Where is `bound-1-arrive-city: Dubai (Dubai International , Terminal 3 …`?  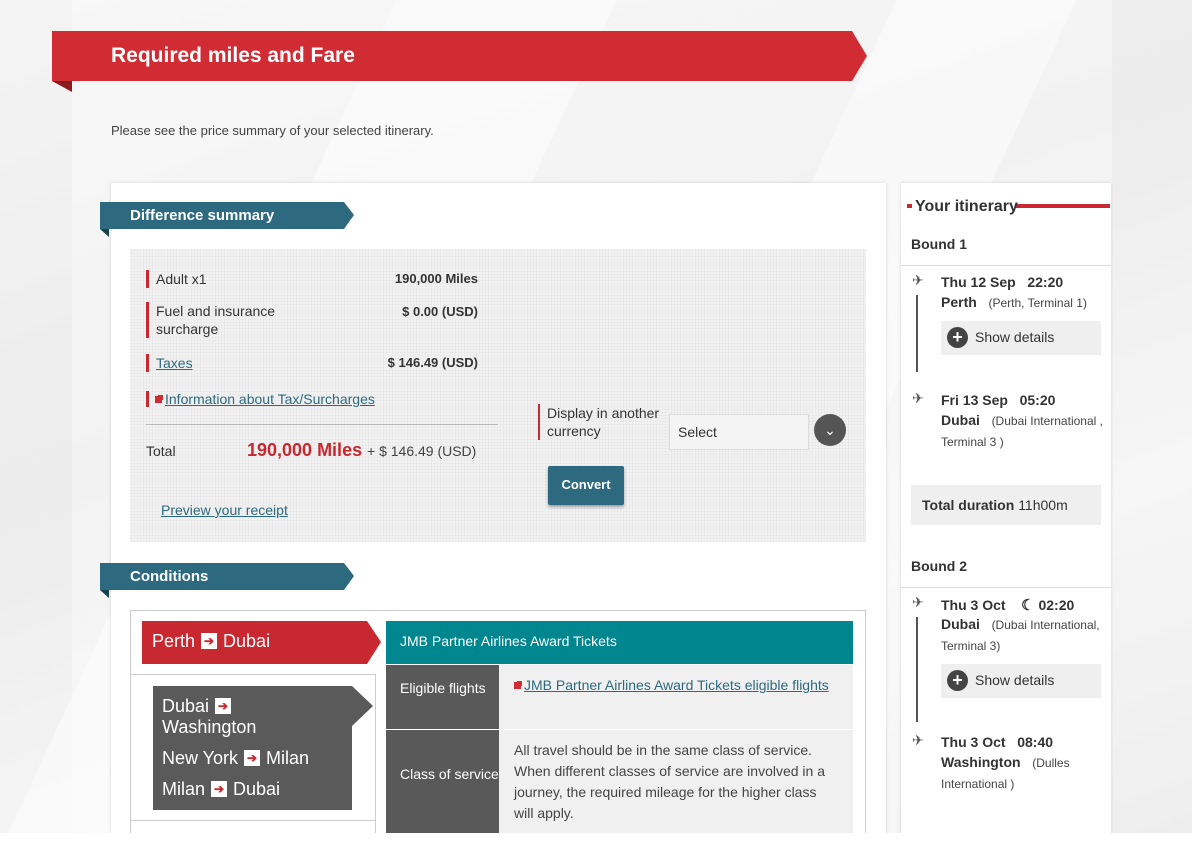
bound-1-arrive-city: Dubai (Dubai International , Terminal 3 … is located at coordinates (1023, 431).